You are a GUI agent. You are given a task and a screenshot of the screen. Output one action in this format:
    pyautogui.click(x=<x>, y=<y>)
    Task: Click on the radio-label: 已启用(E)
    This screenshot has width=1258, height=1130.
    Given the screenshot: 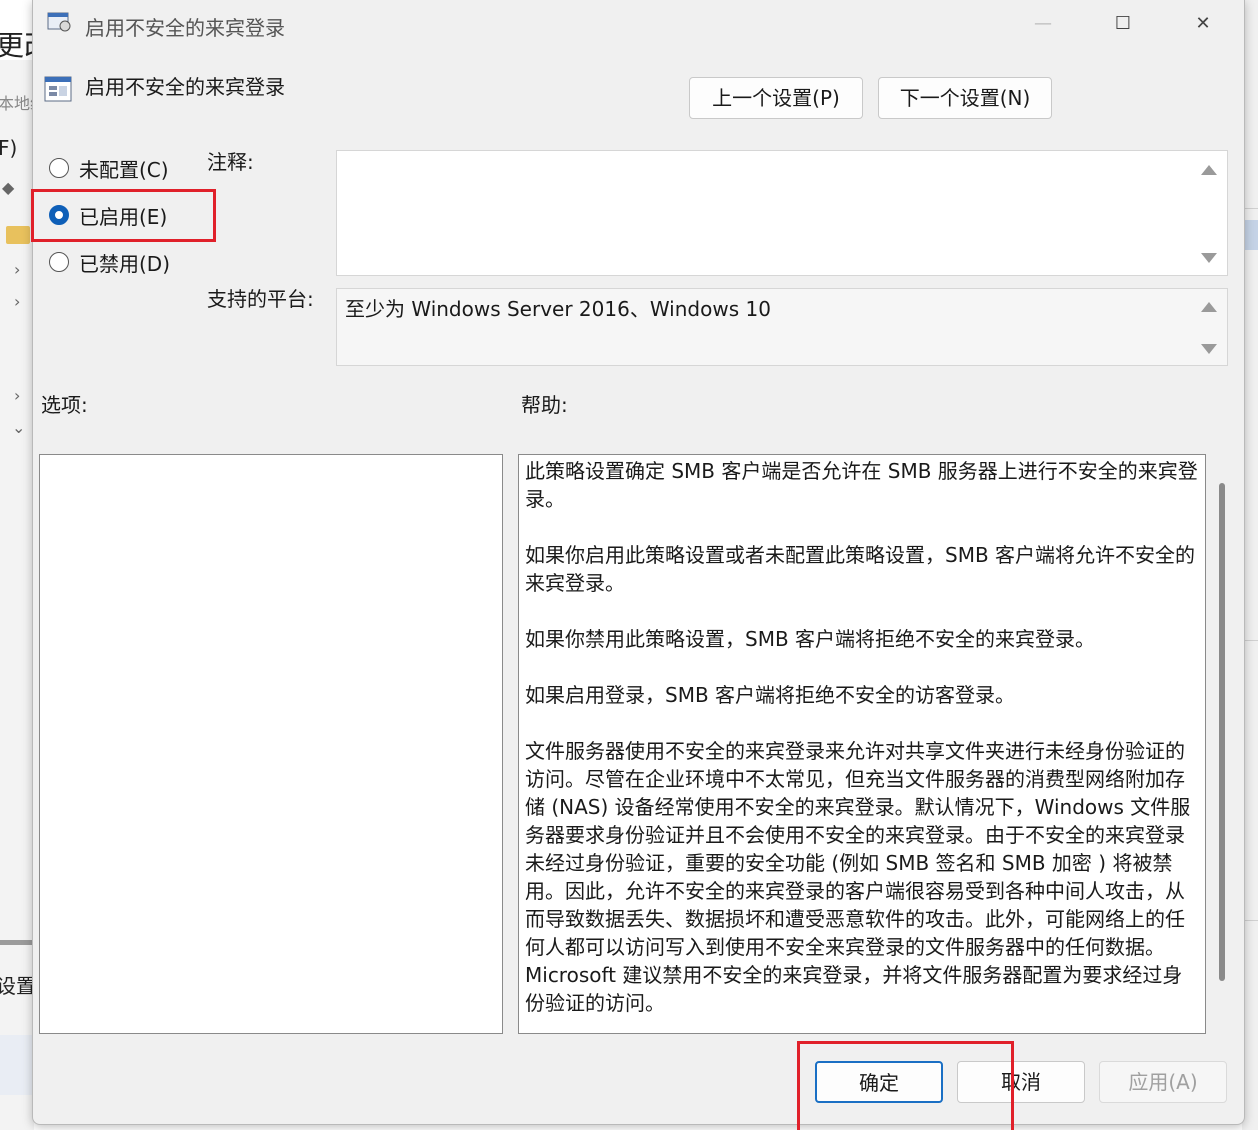 What is the action you would take?
    pyautogui.click(x=123, y=217)
    